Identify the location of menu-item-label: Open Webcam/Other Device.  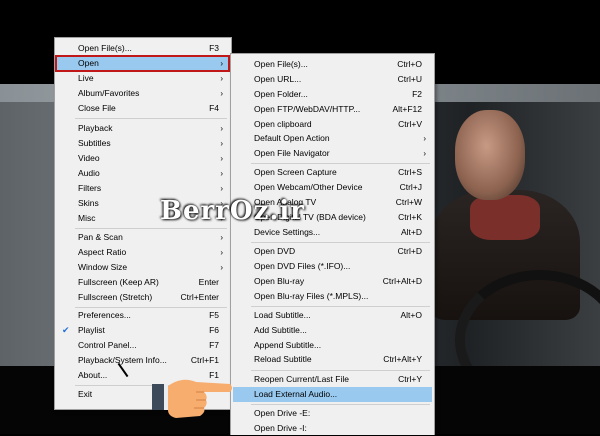
(308, 187).